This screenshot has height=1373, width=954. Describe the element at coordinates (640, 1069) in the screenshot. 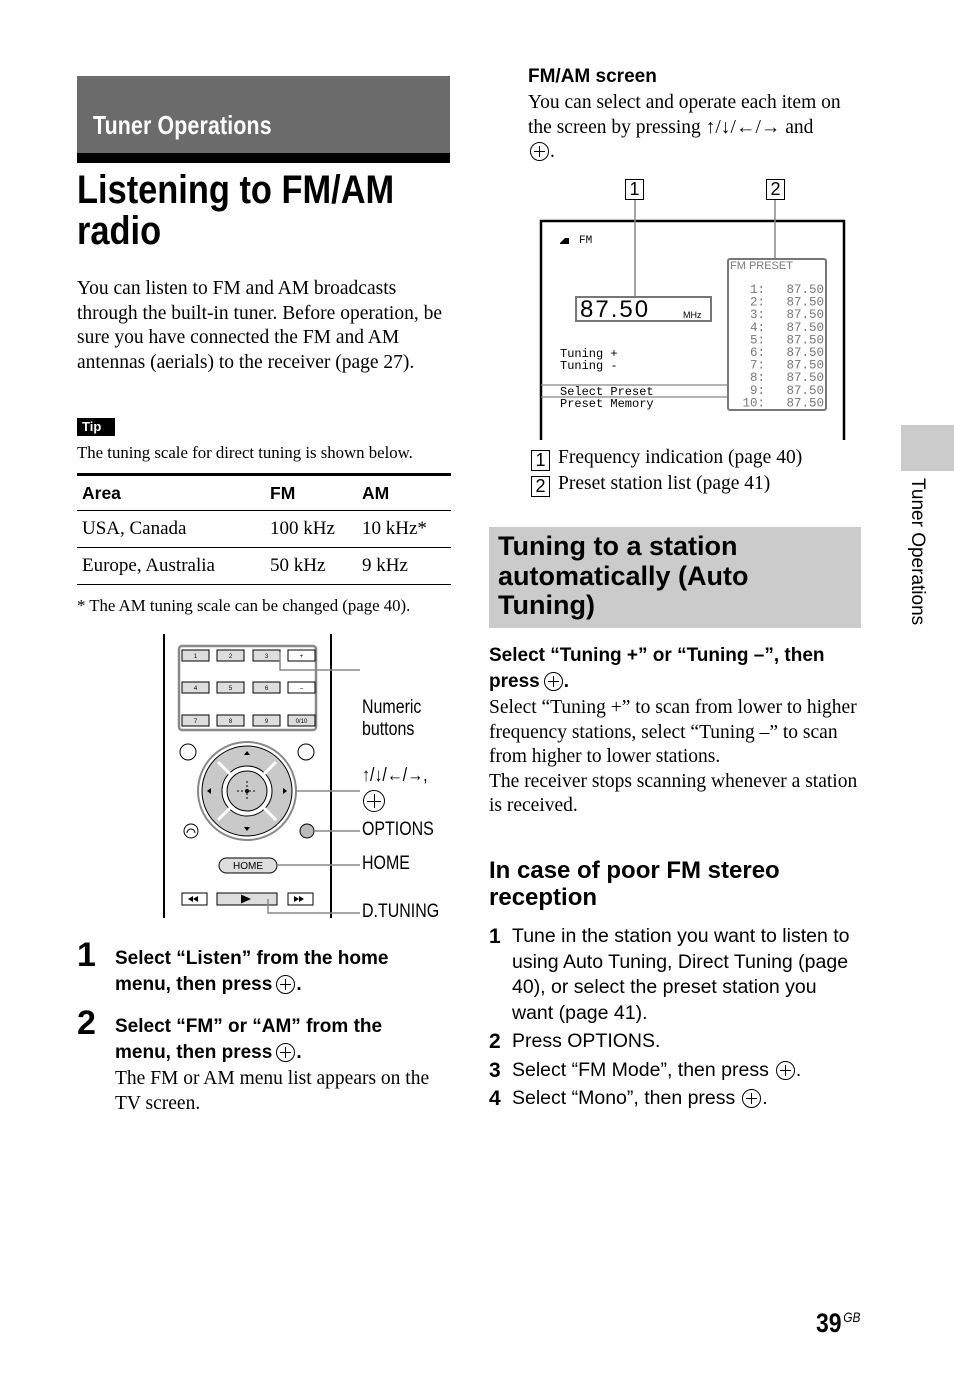

I see `step-text: Select “FM Mode”, then press` at that location.